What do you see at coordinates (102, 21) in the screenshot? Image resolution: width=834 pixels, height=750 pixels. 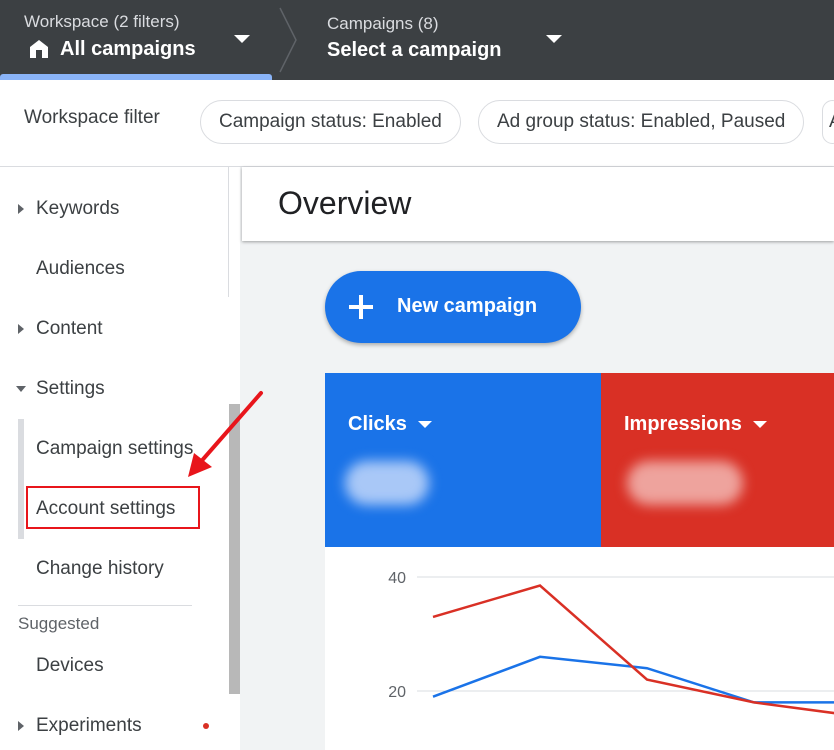 I see `workspace-subtitle: Workspace (2 filters)` at bounding box center [102, 21].